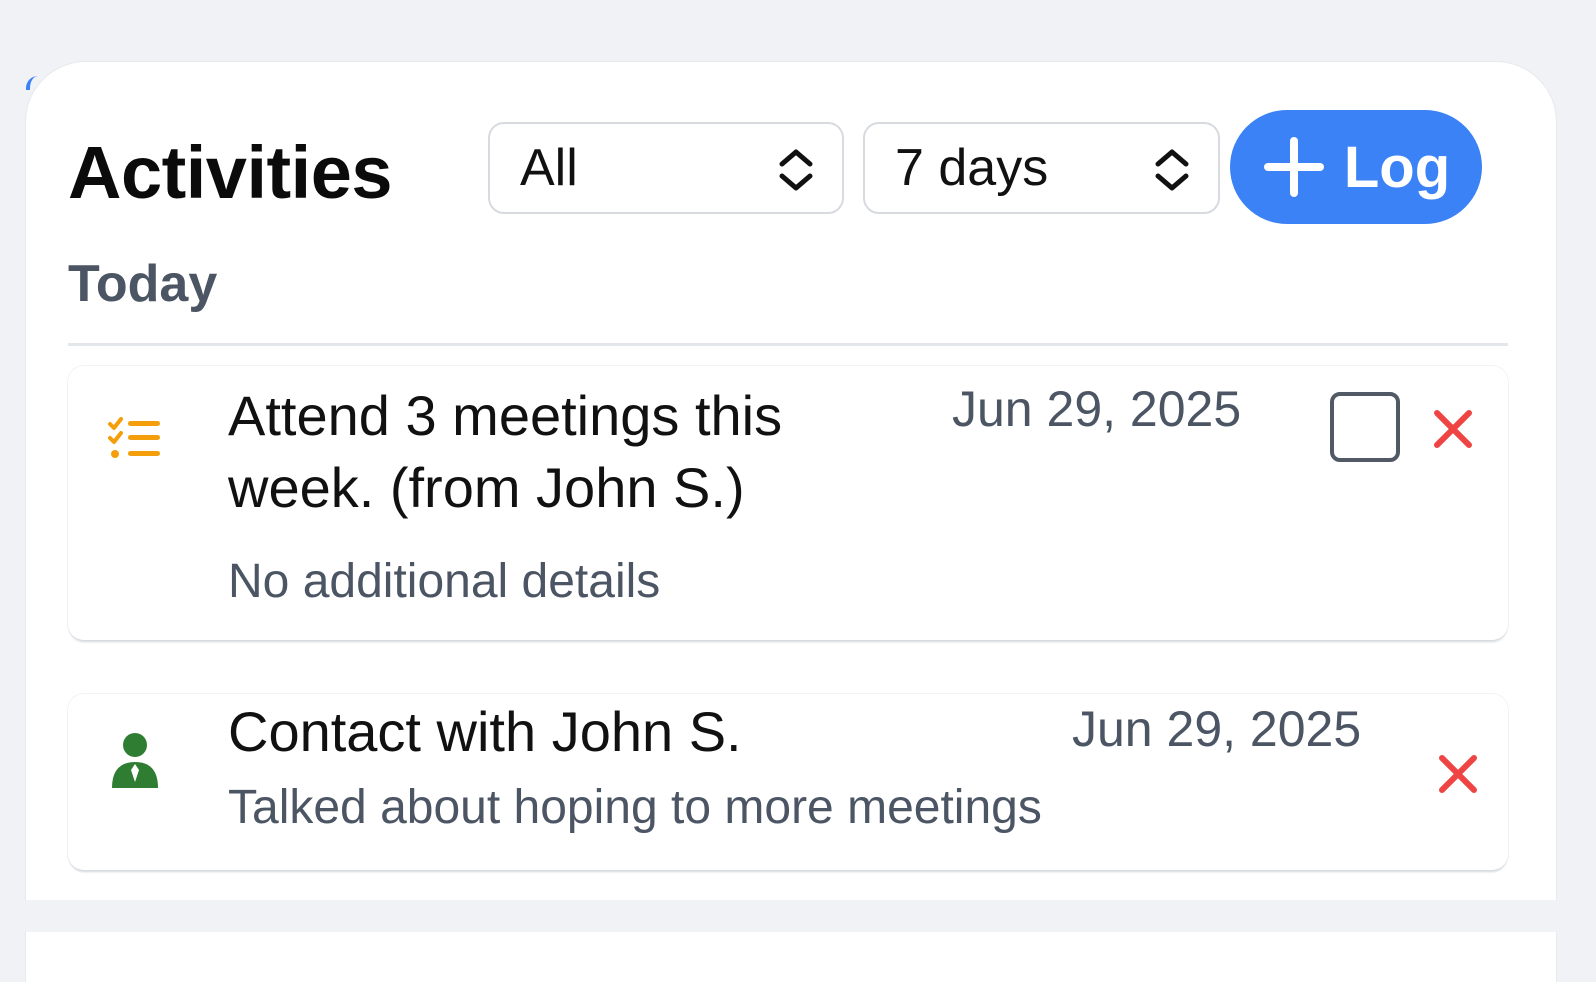  I want to click on date-range-selected: 7 days, so click(972, 168).